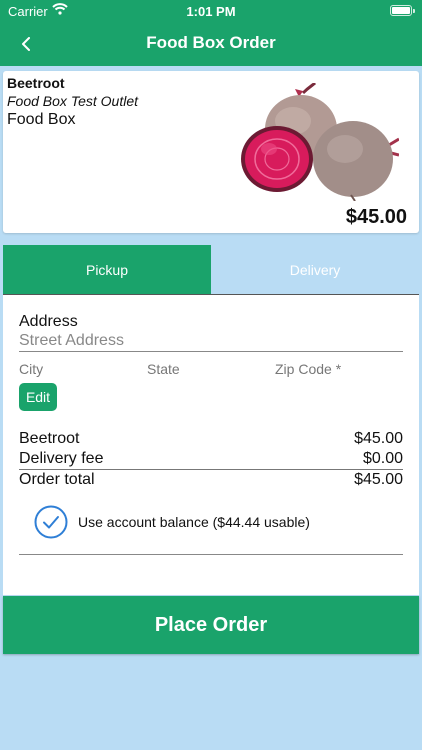 This screenshot has width=422, height=750. What do you see at coordinates (211, 42) in the screenshot?
I see `page-title: Food Box Order` at bounding box center [211, 42].